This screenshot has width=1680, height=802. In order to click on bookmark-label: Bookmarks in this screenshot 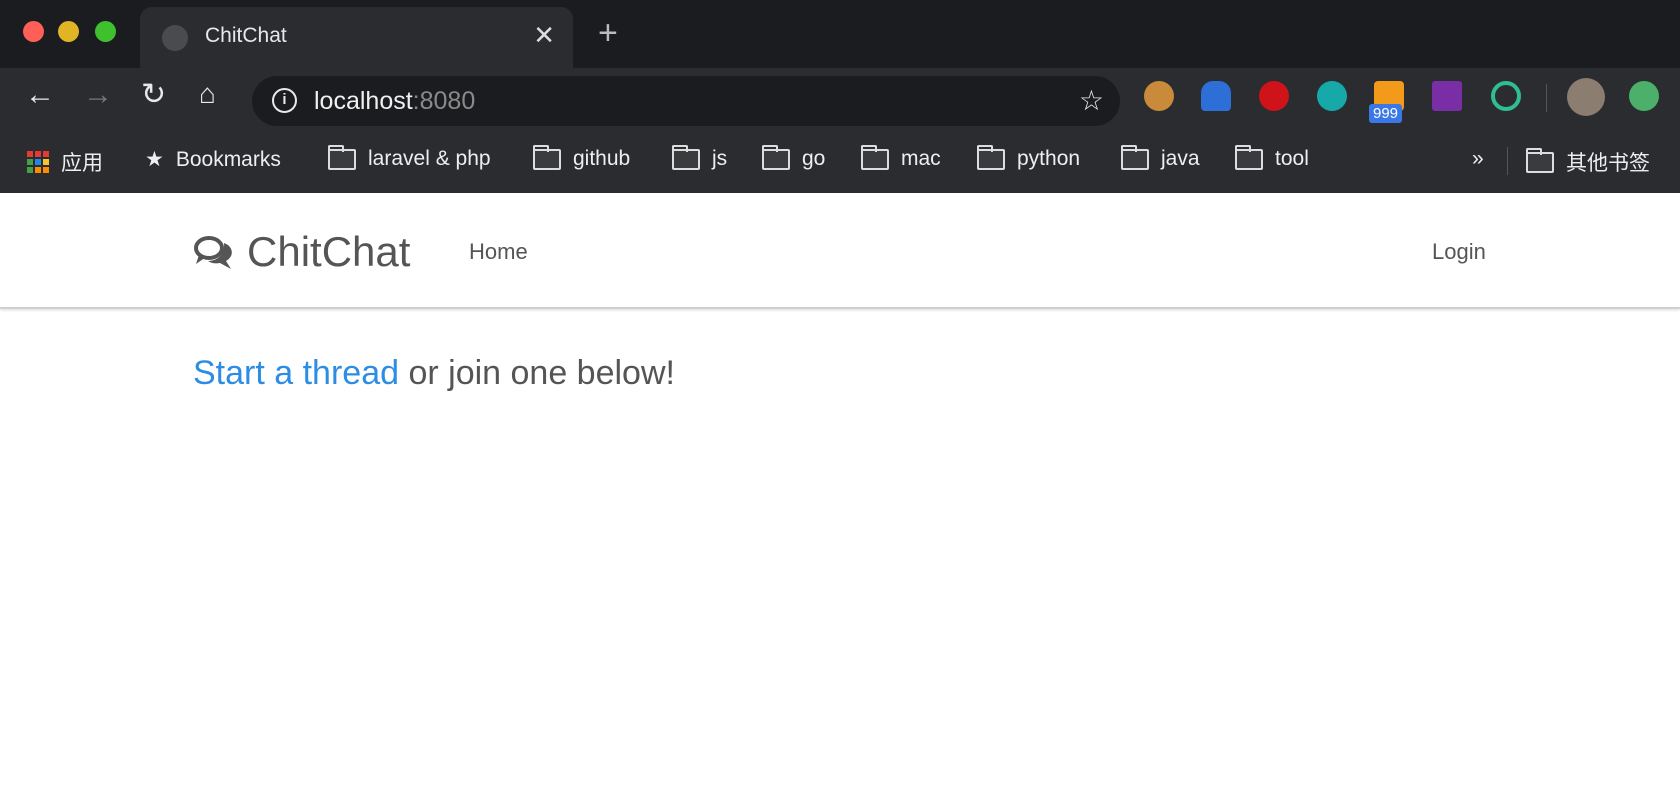, I will do `click(228, 159)`.